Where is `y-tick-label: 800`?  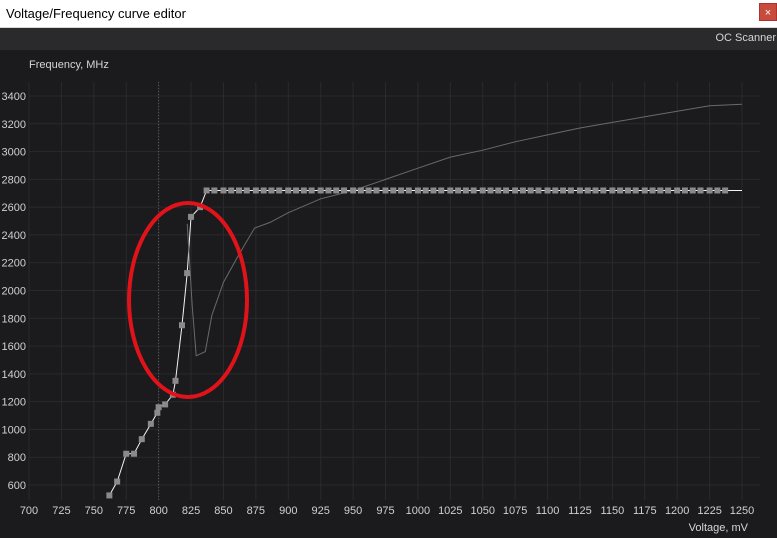
y-tick-label: 800 is located at coordinates (17, 458).